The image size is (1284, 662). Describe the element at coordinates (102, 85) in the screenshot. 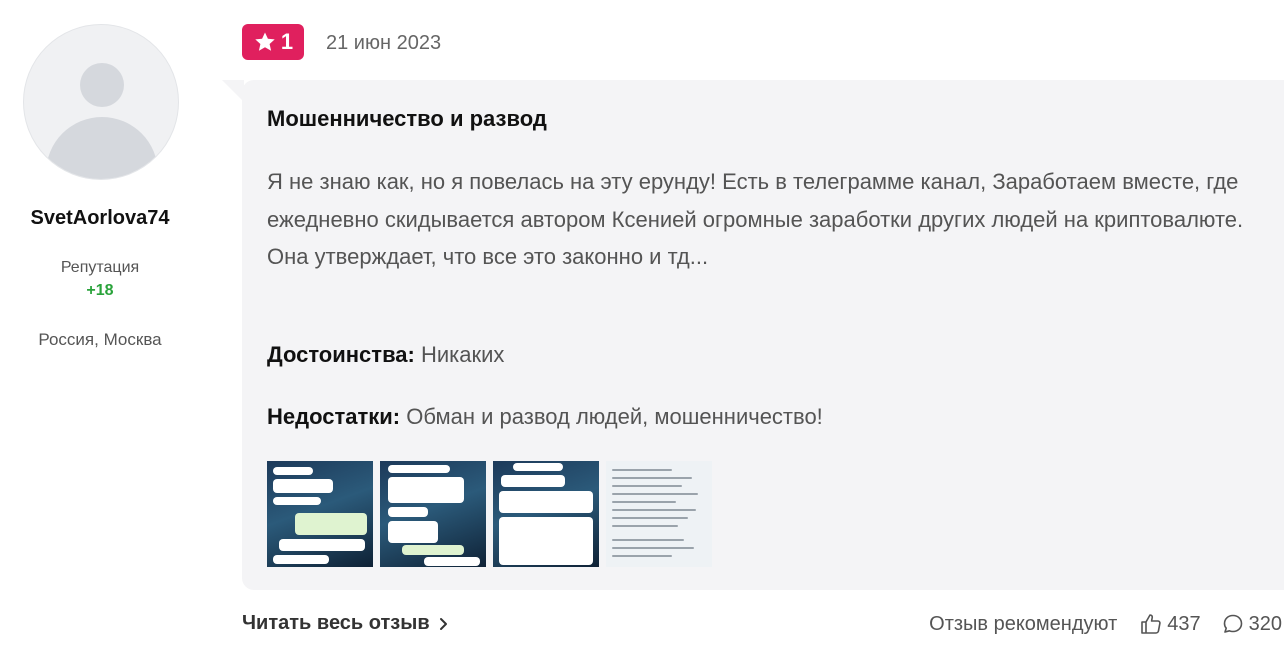

I see `avatar-placeholder-head` at that location.